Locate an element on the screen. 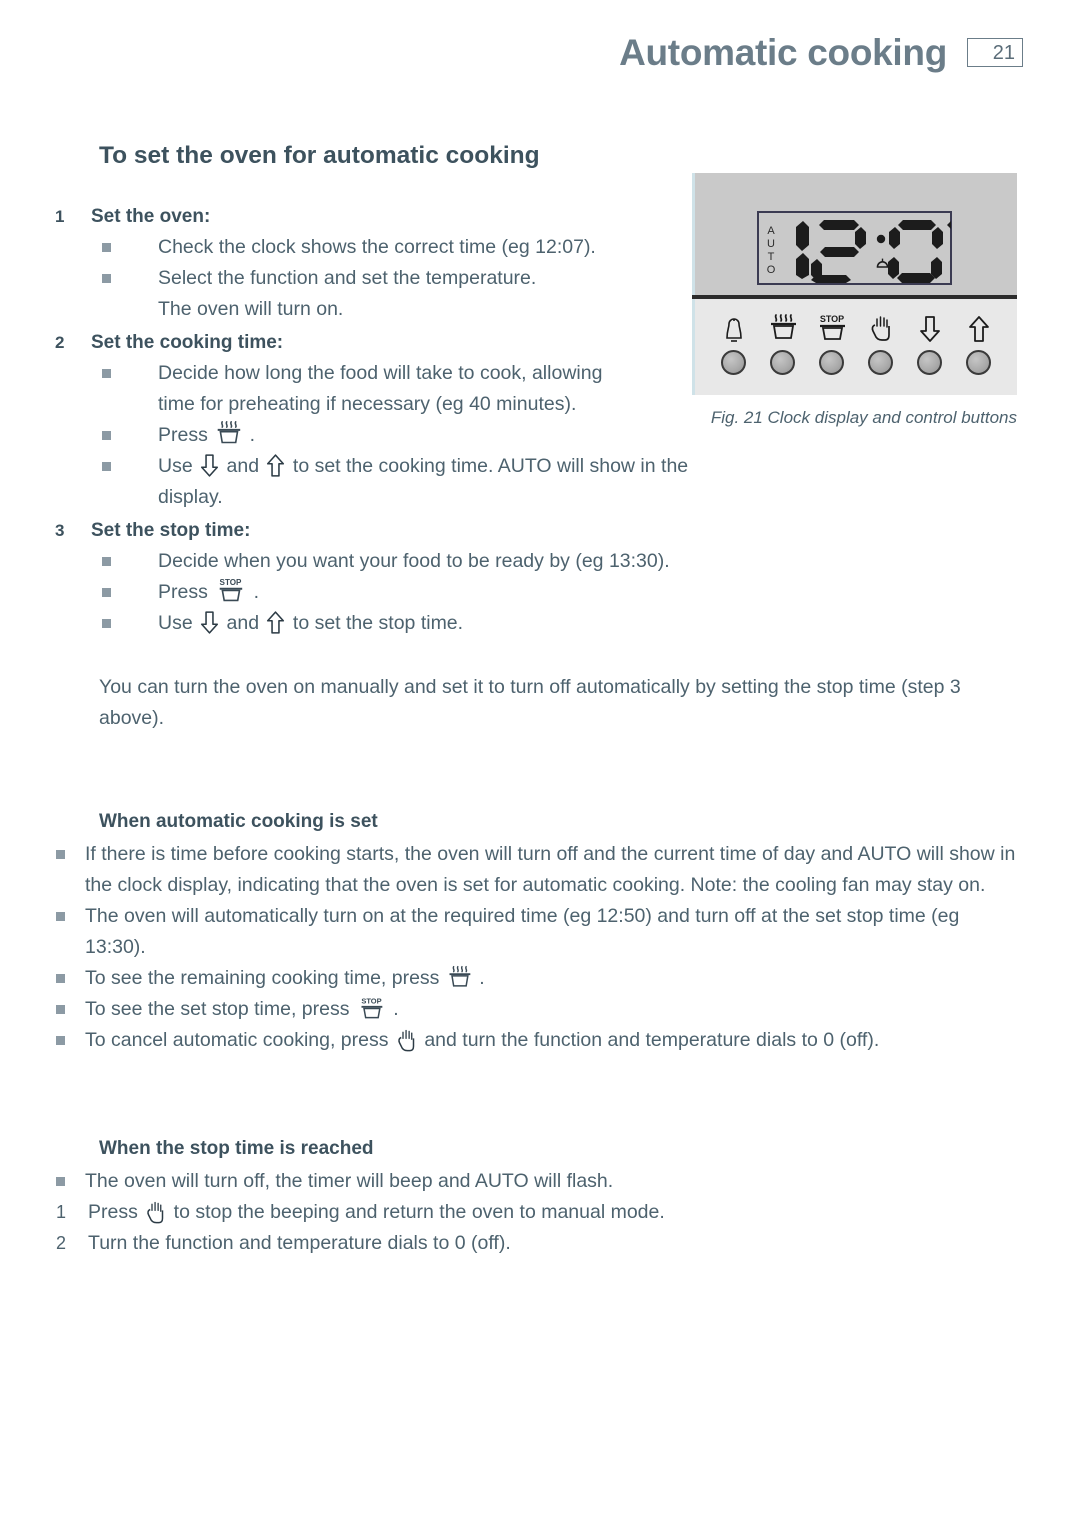  list-item: Press STOP . is located at coordinates (394, 592).